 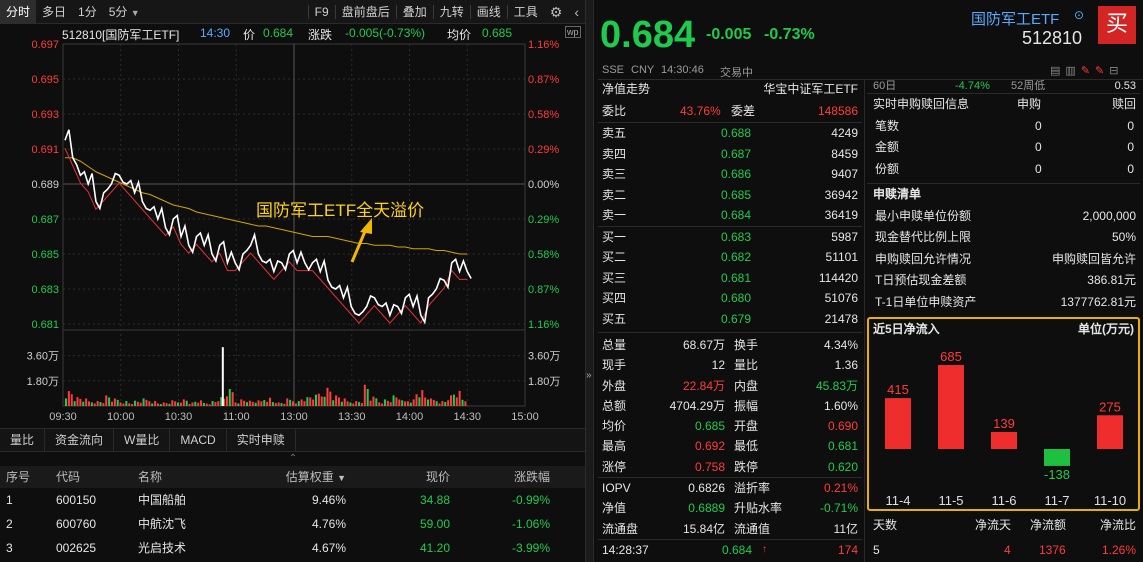 I want to click on table-row: 2 600760 中航沈飞 4.76% 59.00 -1.06%, so click(x=292, y=524).